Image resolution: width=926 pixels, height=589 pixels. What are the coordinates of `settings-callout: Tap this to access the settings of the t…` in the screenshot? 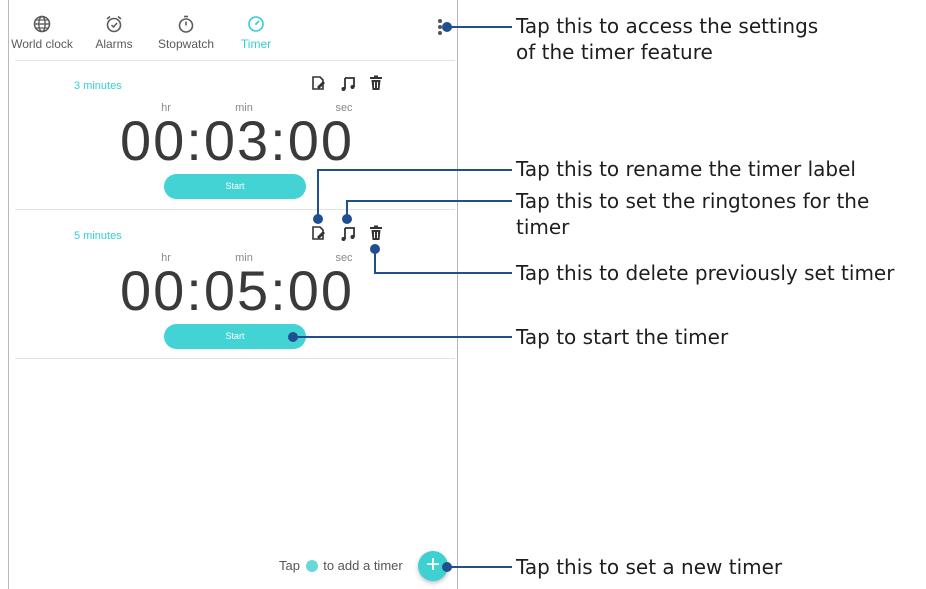 It's located at (667, 39).